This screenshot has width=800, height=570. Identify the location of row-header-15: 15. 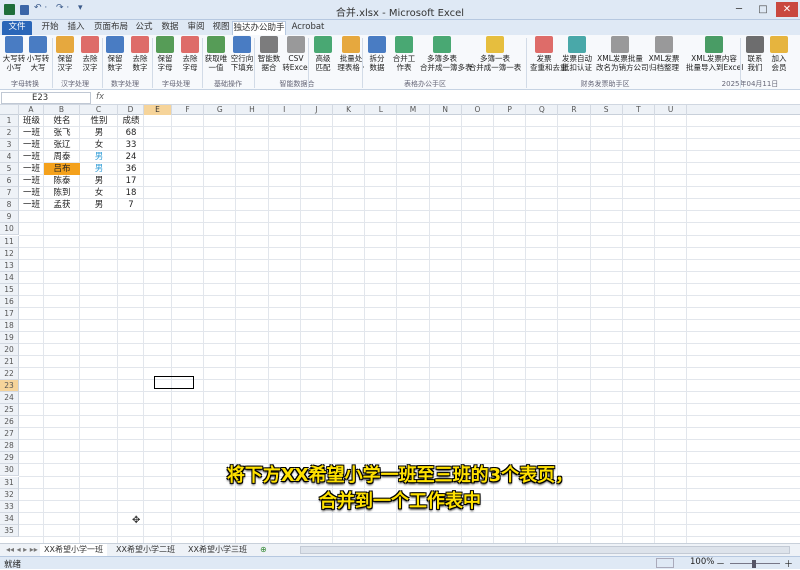
(9, 289).